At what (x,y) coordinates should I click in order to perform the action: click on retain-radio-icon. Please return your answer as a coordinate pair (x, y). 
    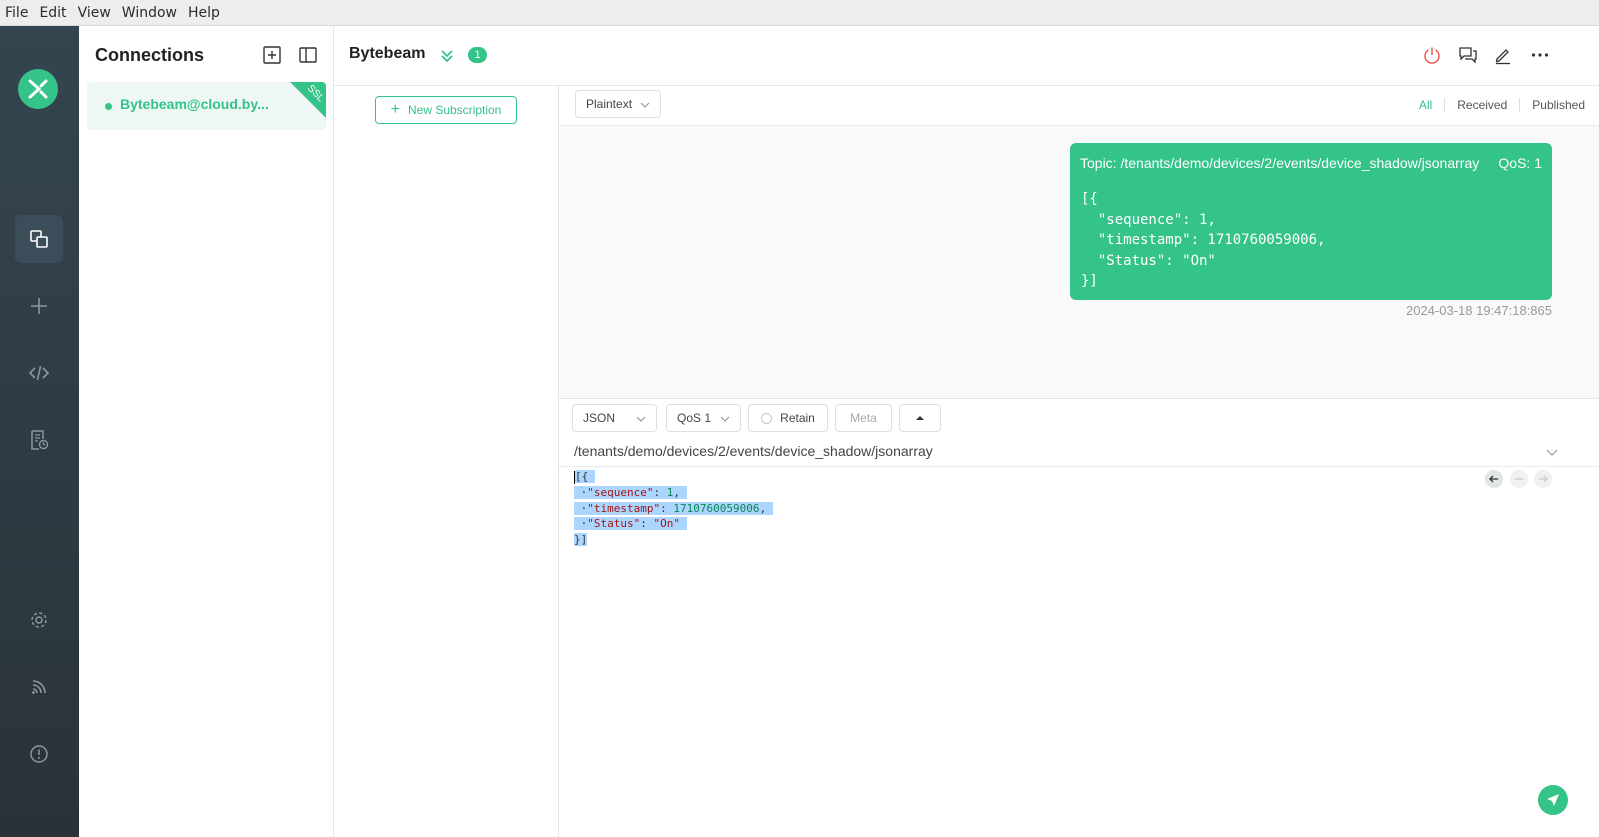
    Looking at the image, I should click on (767, 418).